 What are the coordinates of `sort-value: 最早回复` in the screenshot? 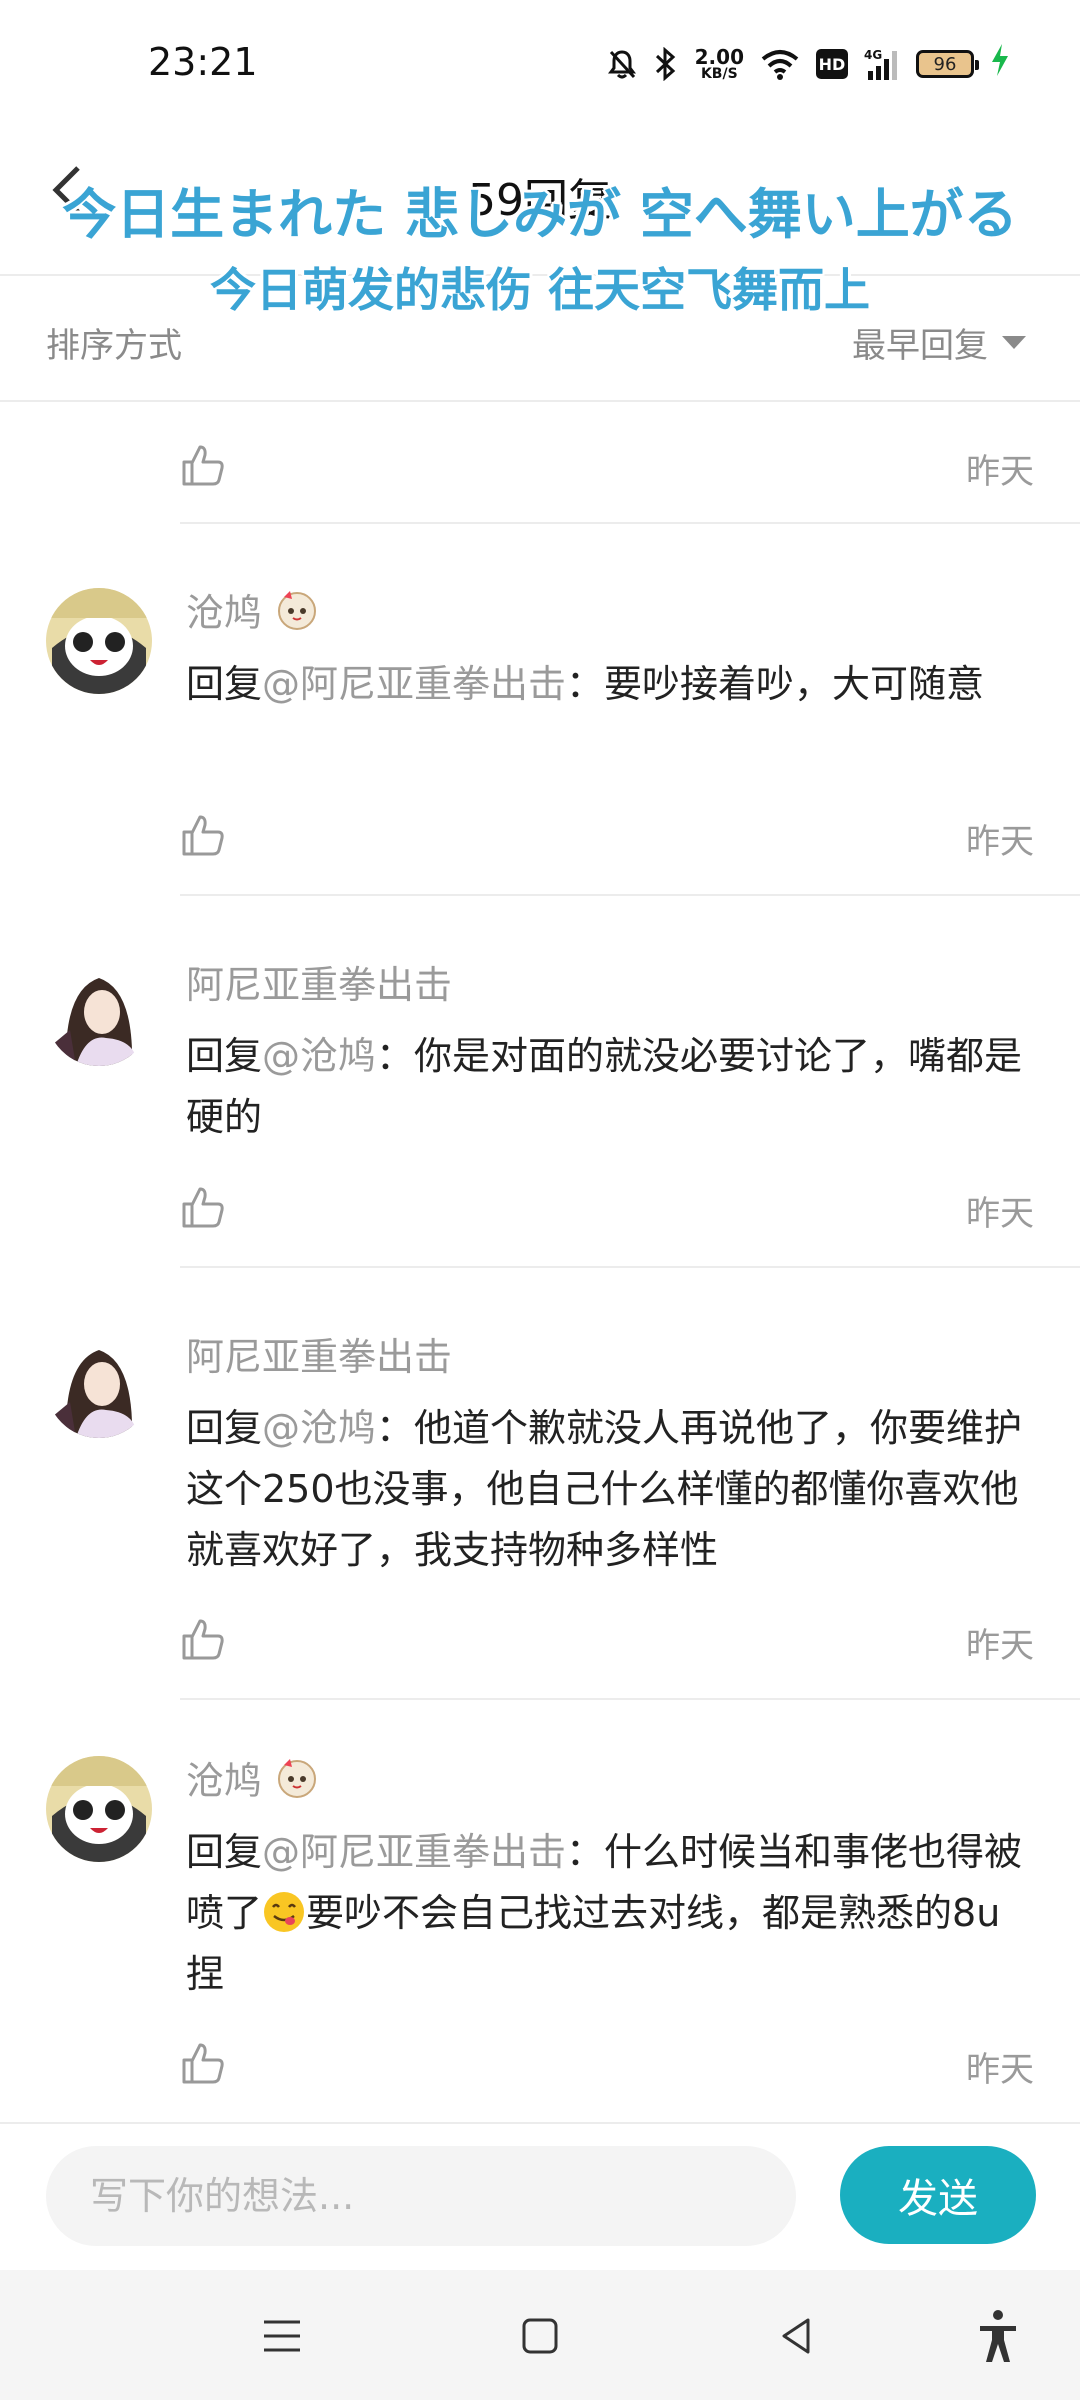 It's located at (920, 346).